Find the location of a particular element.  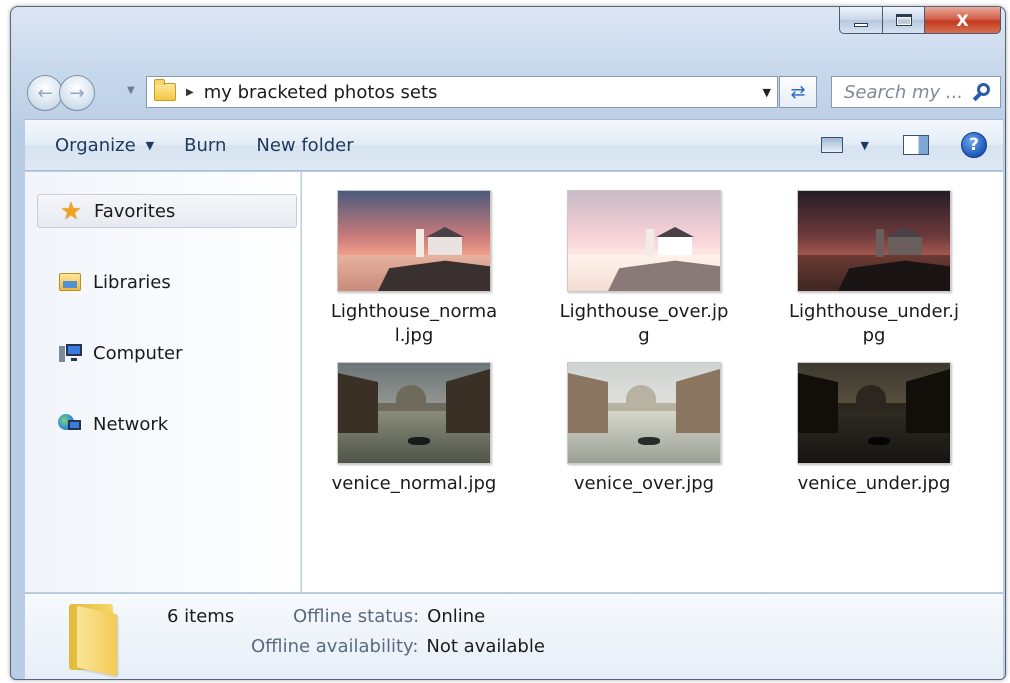

offline-availability: Offline availability: Not available is located at coordinates (398, 646).